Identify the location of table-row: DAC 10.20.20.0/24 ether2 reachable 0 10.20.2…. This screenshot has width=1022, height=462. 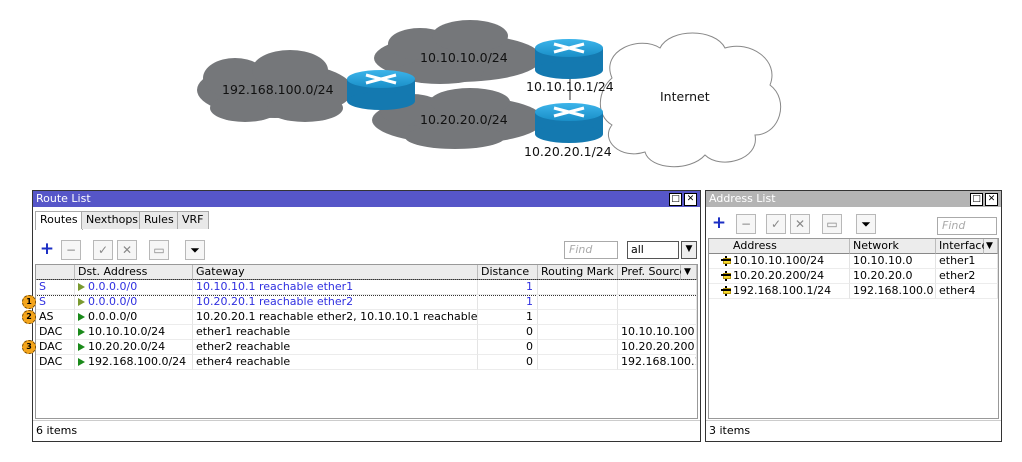
(366, 347).